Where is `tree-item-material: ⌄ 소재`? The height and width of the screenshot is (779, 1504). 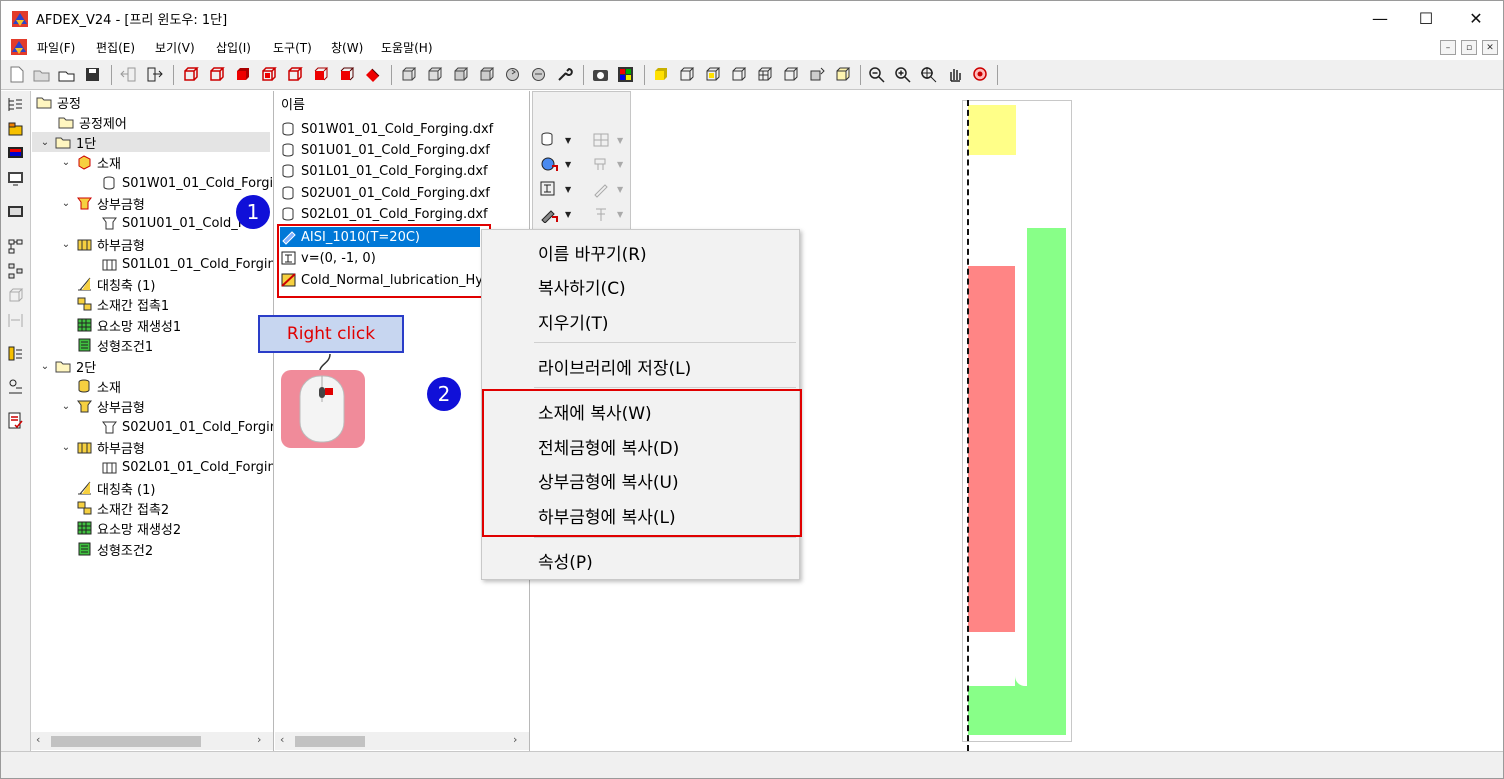 tree-item-material: ⌄ 소재 is located at coordinates (90, 162).